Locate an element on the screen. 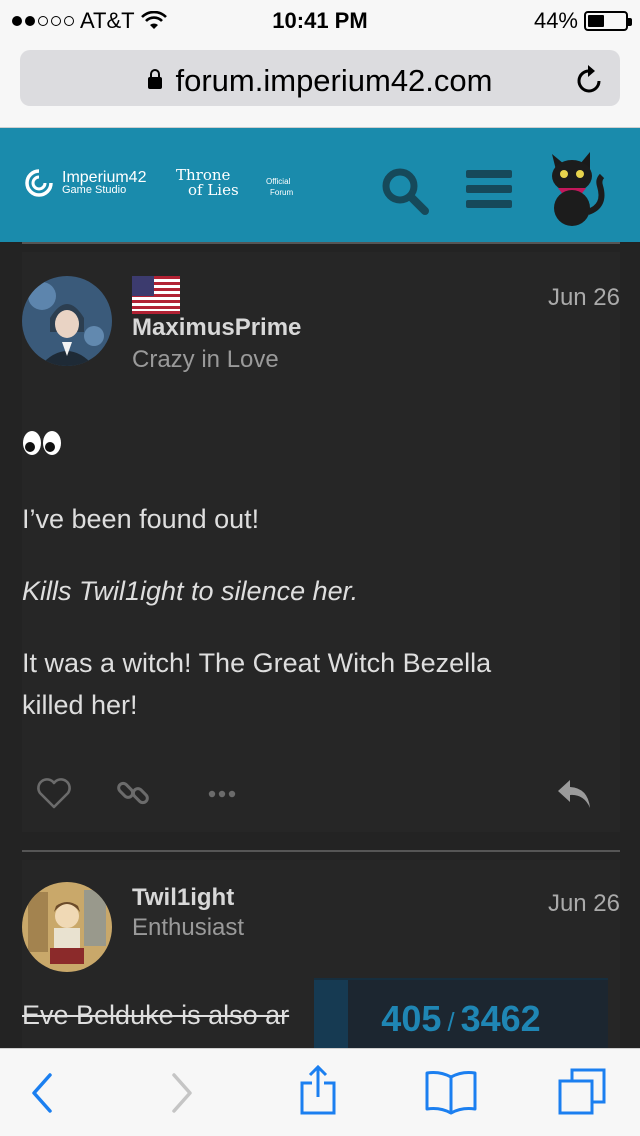 Image resolution: width=640 pixels, height=1136 pixels. share-icon is located at coordinates (318, 1091).